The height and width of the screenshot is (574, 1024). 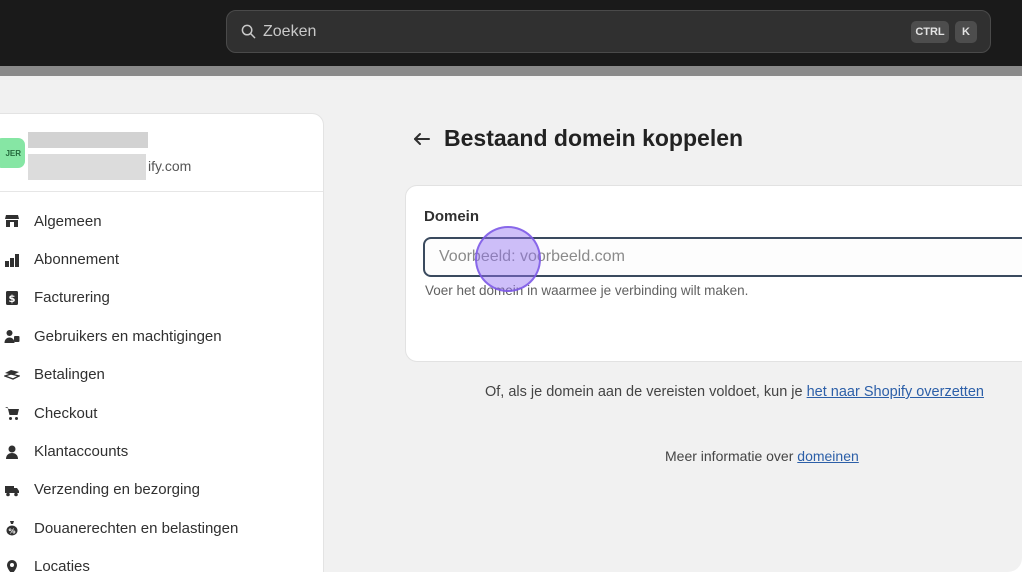 What do you see at coordinates (66, 413) in the screenshot?
I see `sidebar-item-label: Checkout` at bounding box center [66, 413].